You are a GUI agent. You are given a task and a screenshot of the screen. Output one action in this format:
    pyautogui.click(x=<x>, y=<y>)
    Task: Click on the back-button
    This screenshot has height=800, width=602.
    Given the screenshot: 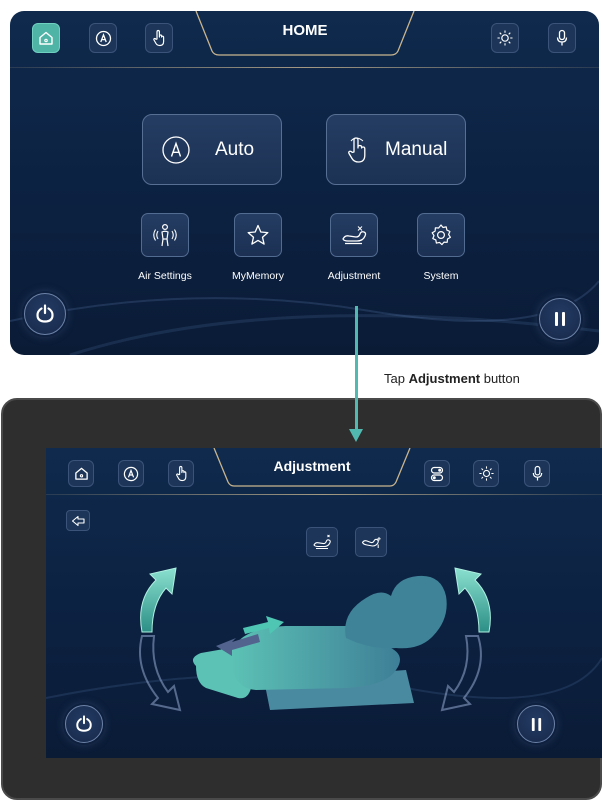 What is the action you would take?
    pyautogui.click(x=78, y=520)
    